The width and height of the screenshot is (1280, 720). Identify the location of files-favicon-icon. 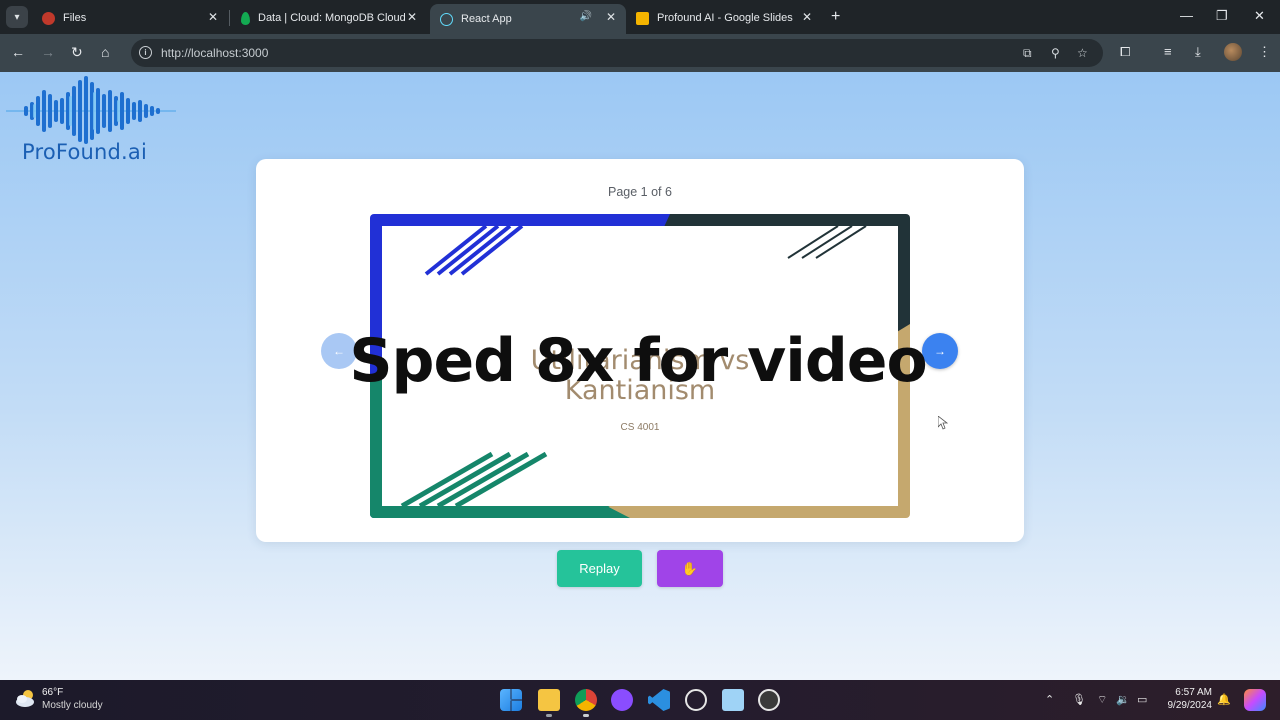
(48, 18).